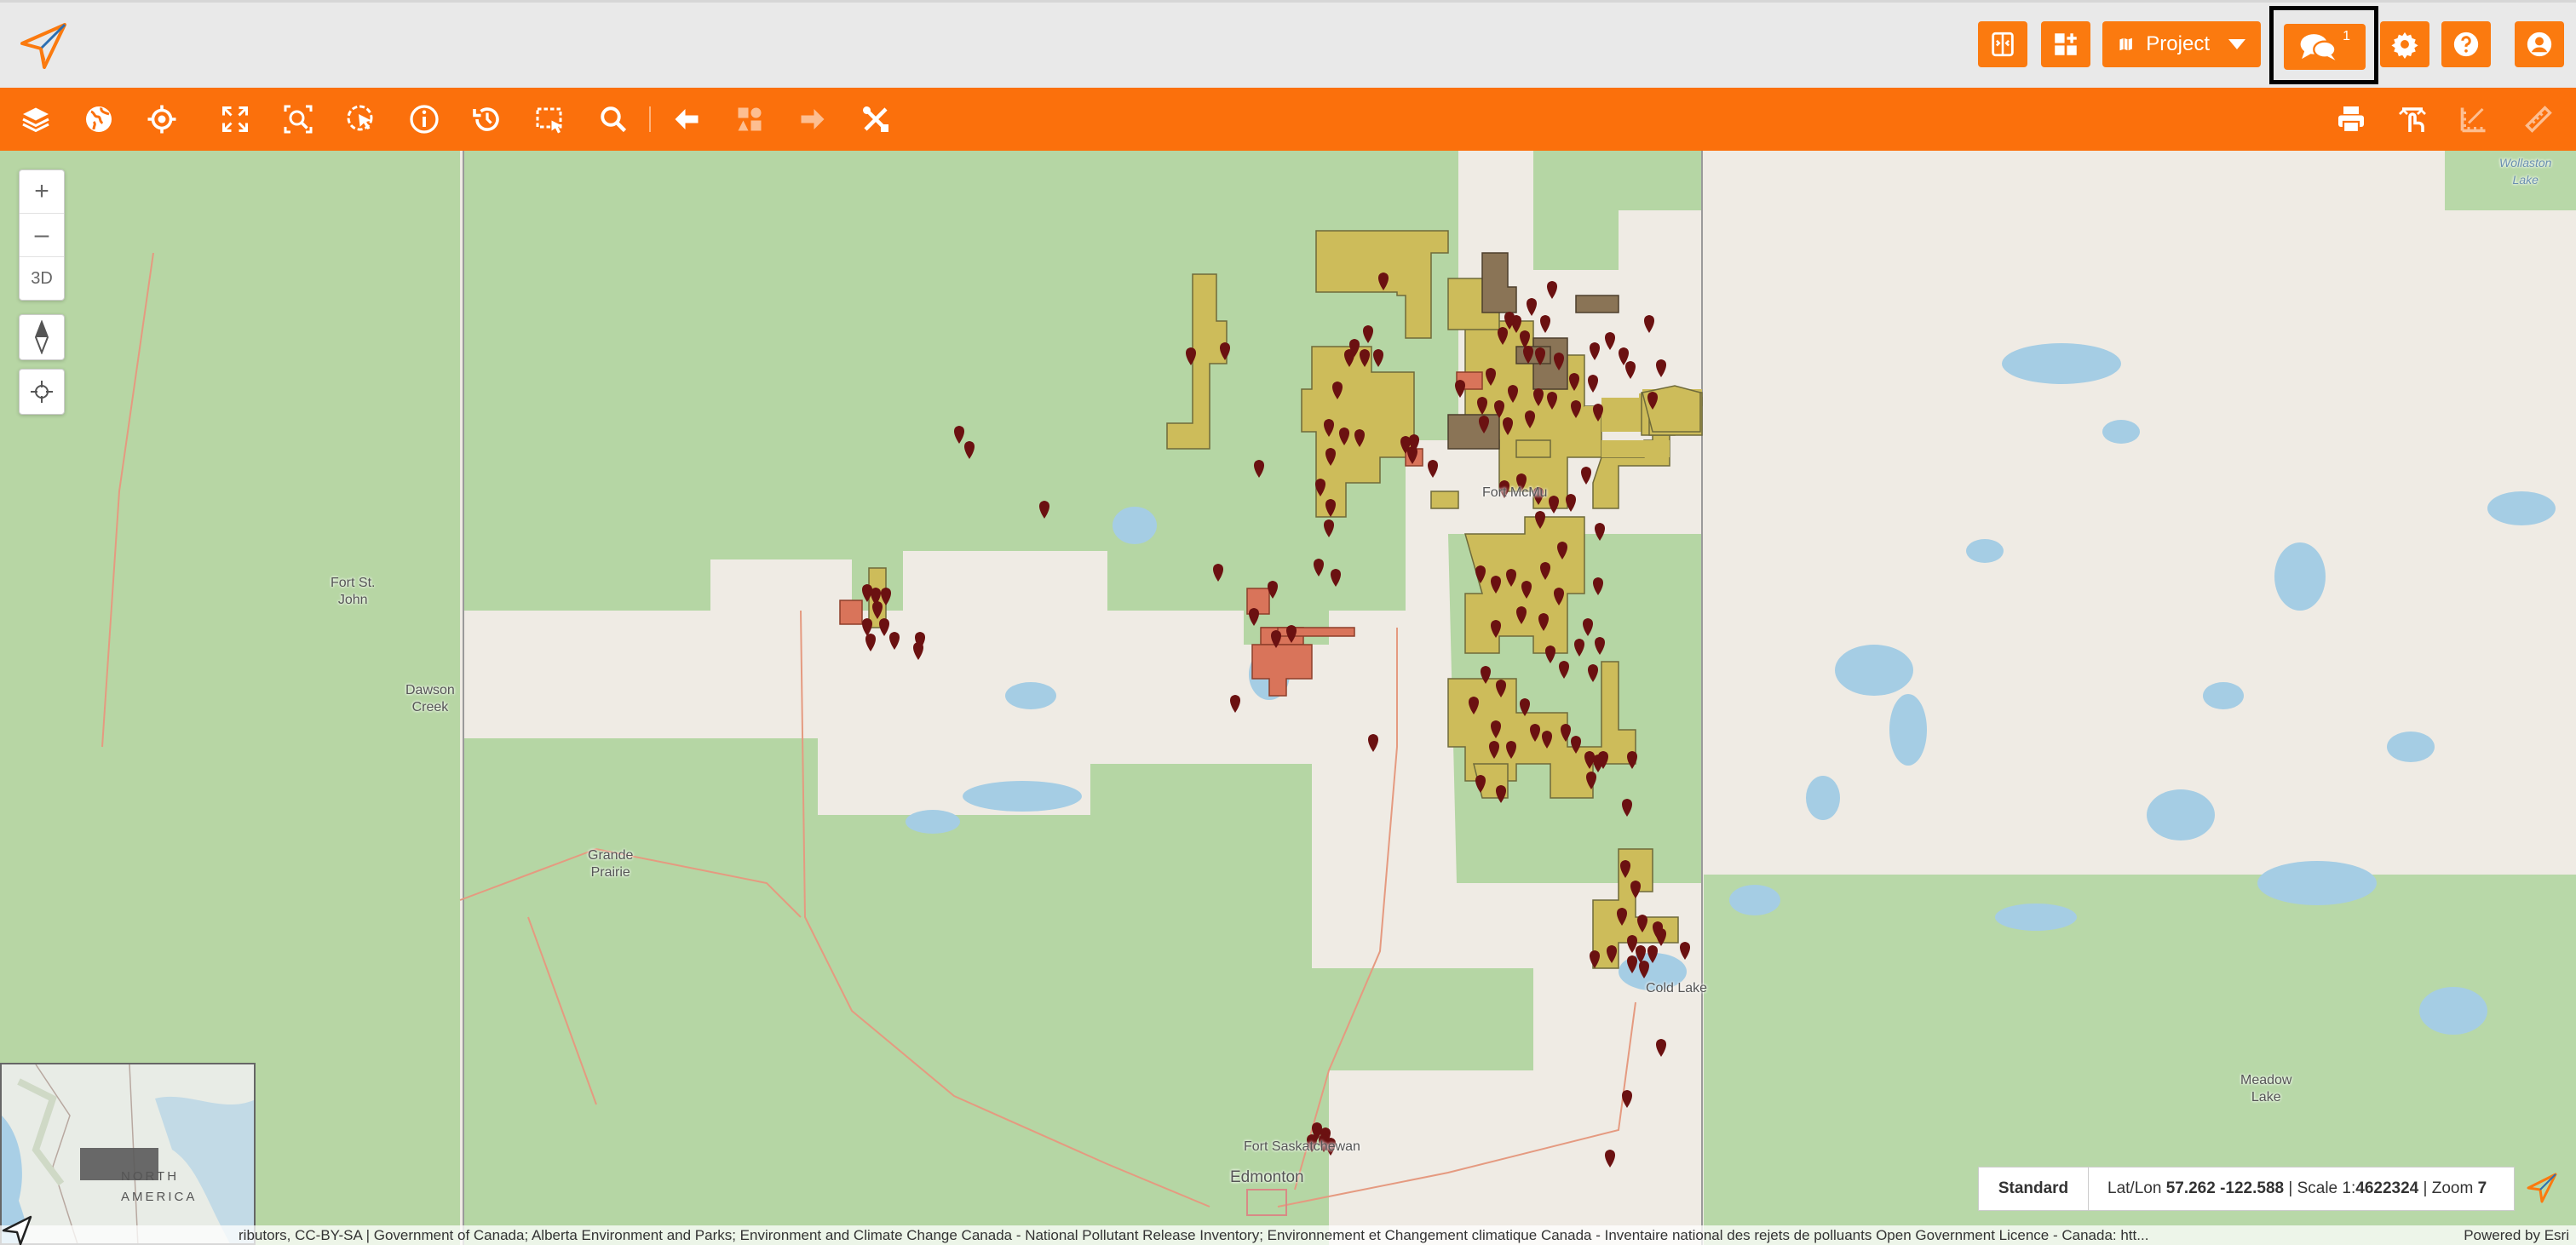 This screenshot has width=2576, height=1245. What do you see at coordinates (1677, 988) in the screenshot?
I see `label-cold-lake: Cold Lake` at bounding box center [1677, 988].